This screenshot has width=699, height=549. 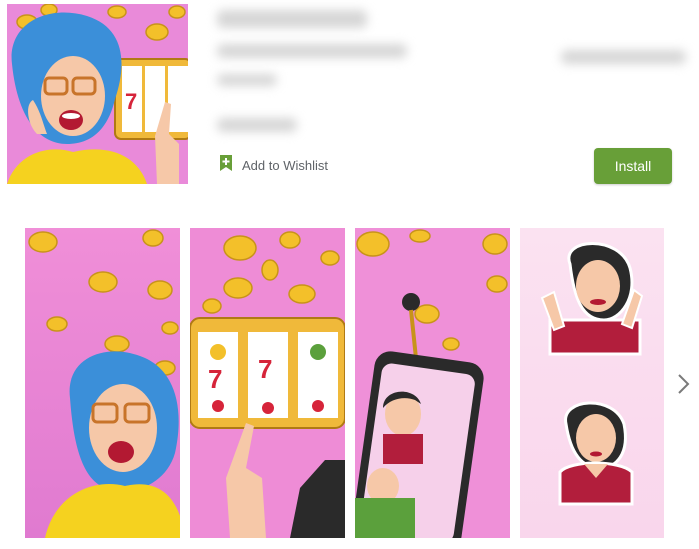 What do you see at coordinates (97, 94) in the screenshot?
I see `app-icon: 7` at bounding box center [97, 94].